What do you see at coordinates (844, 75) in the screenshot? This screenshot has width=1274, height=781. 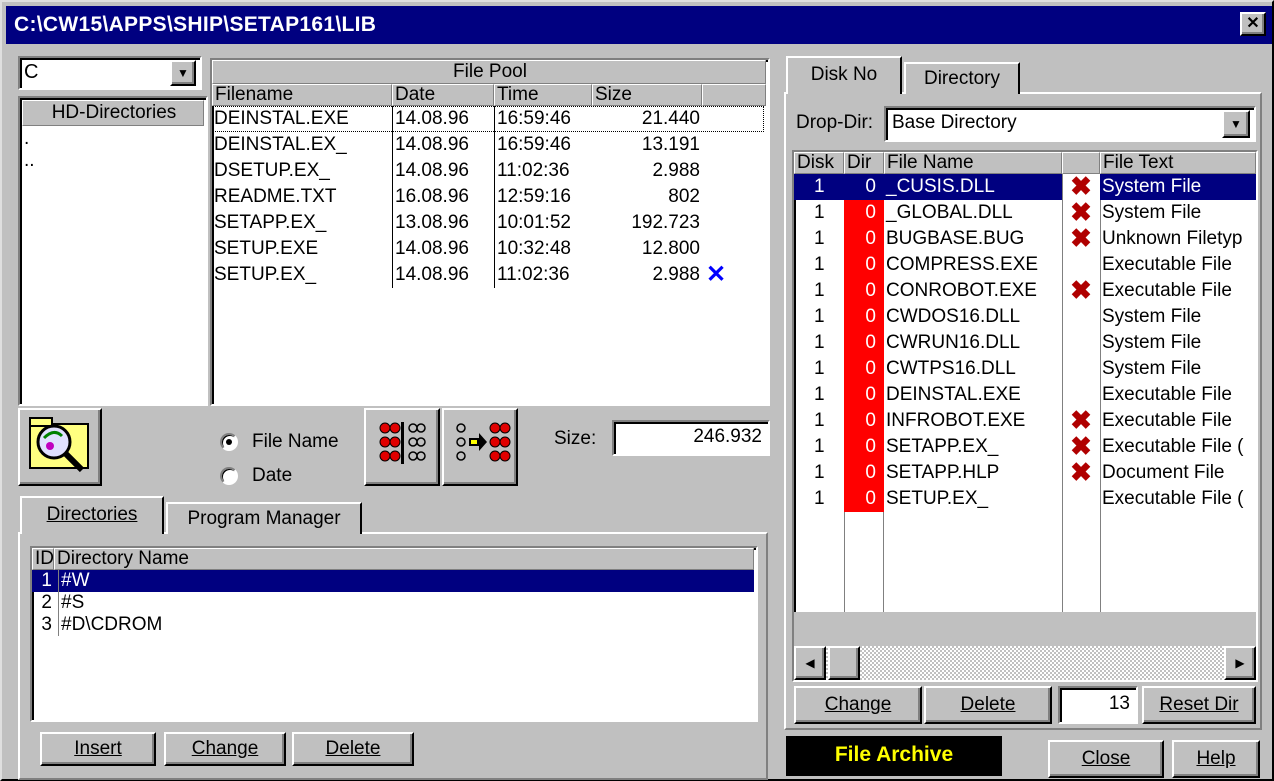 I see `tab-disk-no: Disk No` at bounding box center [844, 75].